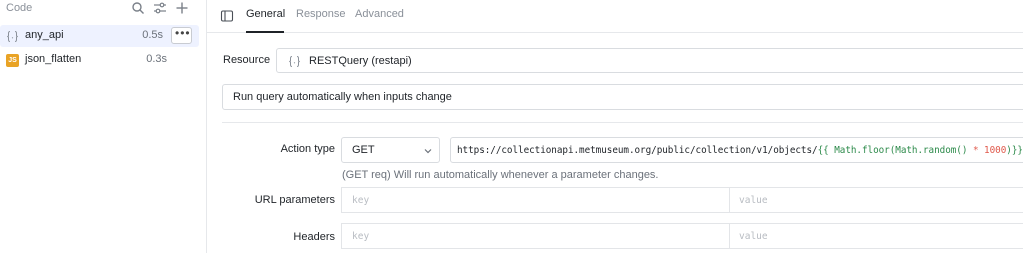 This screenshot has height=253, width=1023. I want to click on section-divider, so click(622, 122).